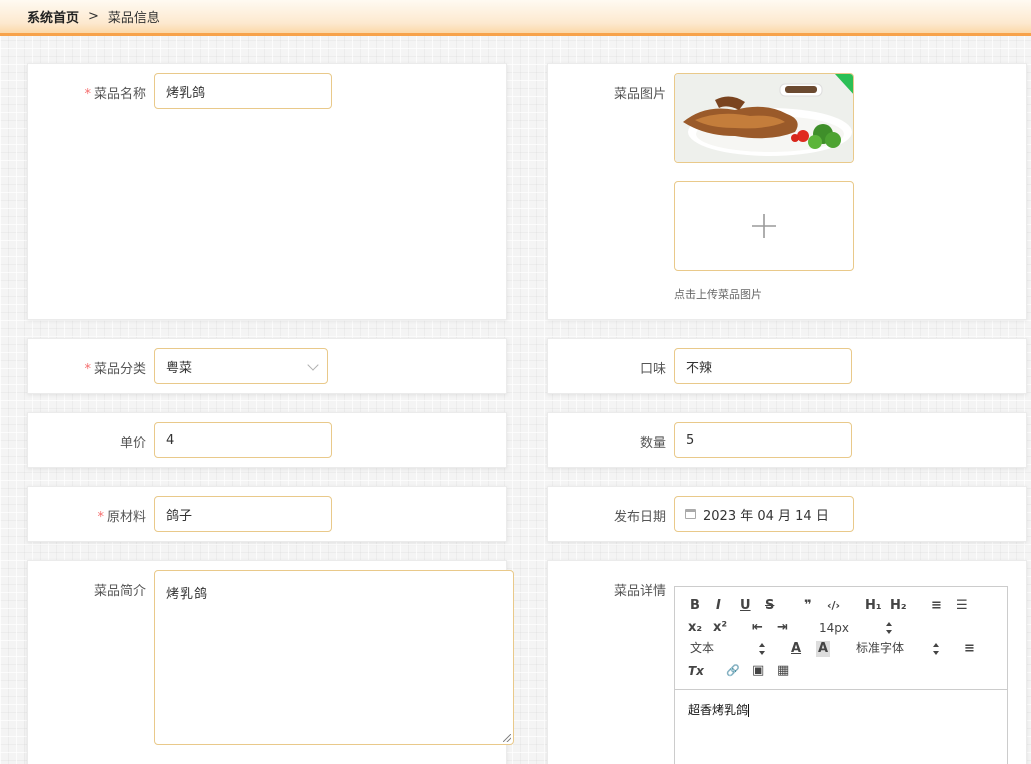  What do you see at coordinates (796, 649) in the screenshot?
I see `font-color-button: A` at bounding box center [796, 649].